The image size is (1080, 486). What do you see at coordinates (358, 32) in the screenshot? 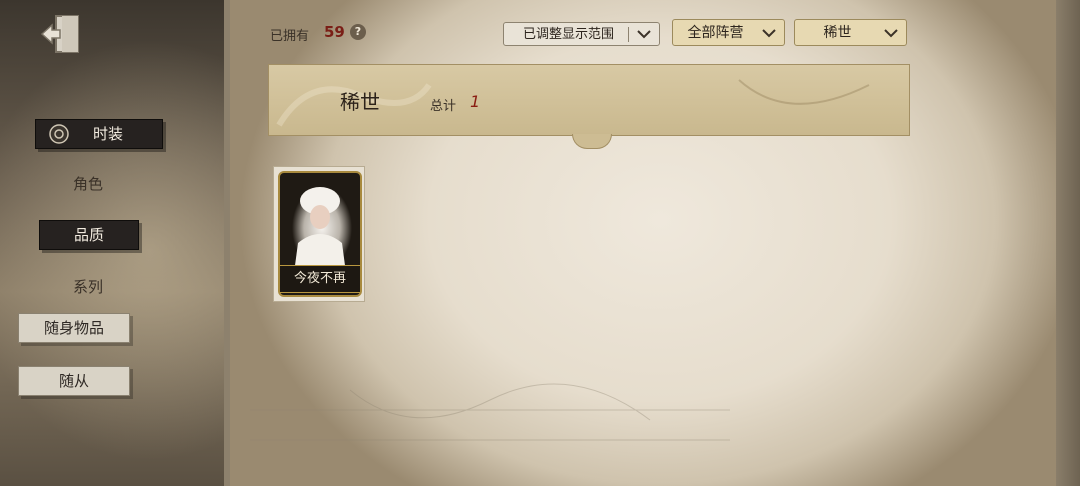
I see `help-icon: ?` at bounding box center [358, 32].